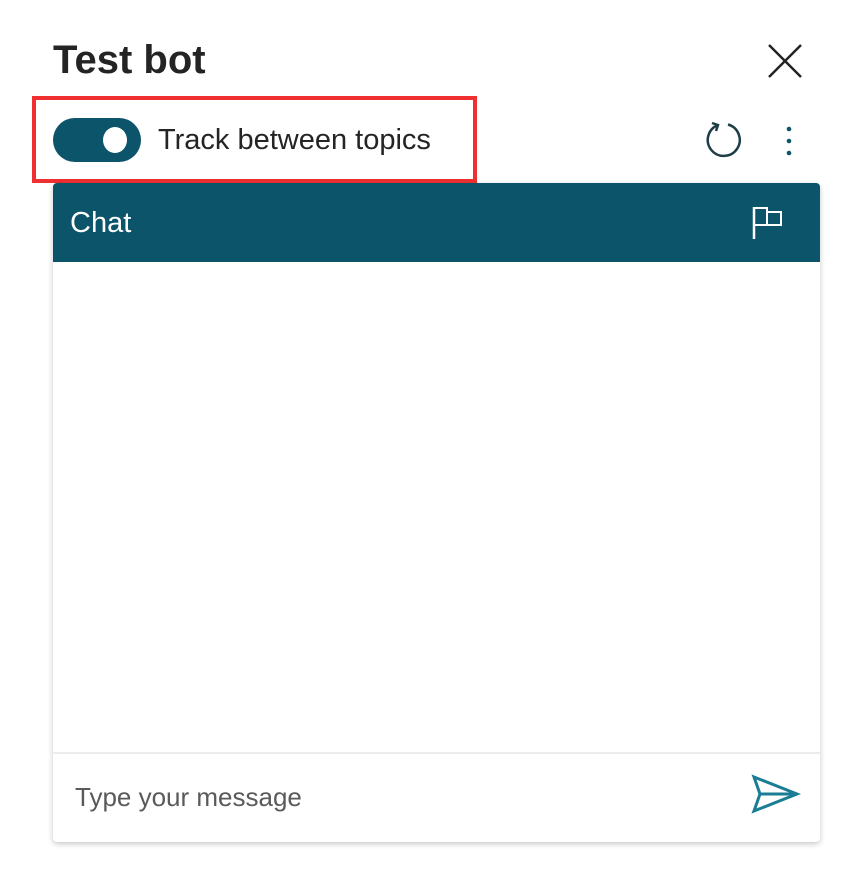 The height and width of the screenshot is (886, 866). Describe the element at coordinates (115, 140) in the screenshot. I see `toggle-knob` at that location.